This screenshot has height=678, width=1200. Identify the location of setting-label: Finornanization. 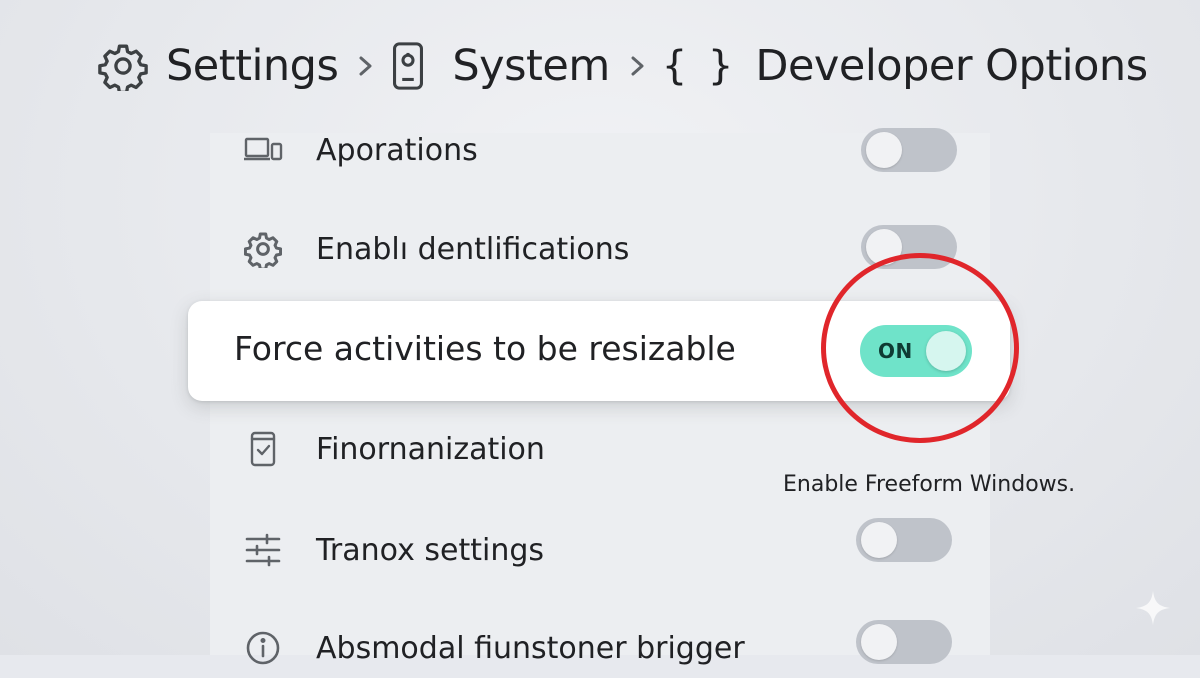
(430, 449).